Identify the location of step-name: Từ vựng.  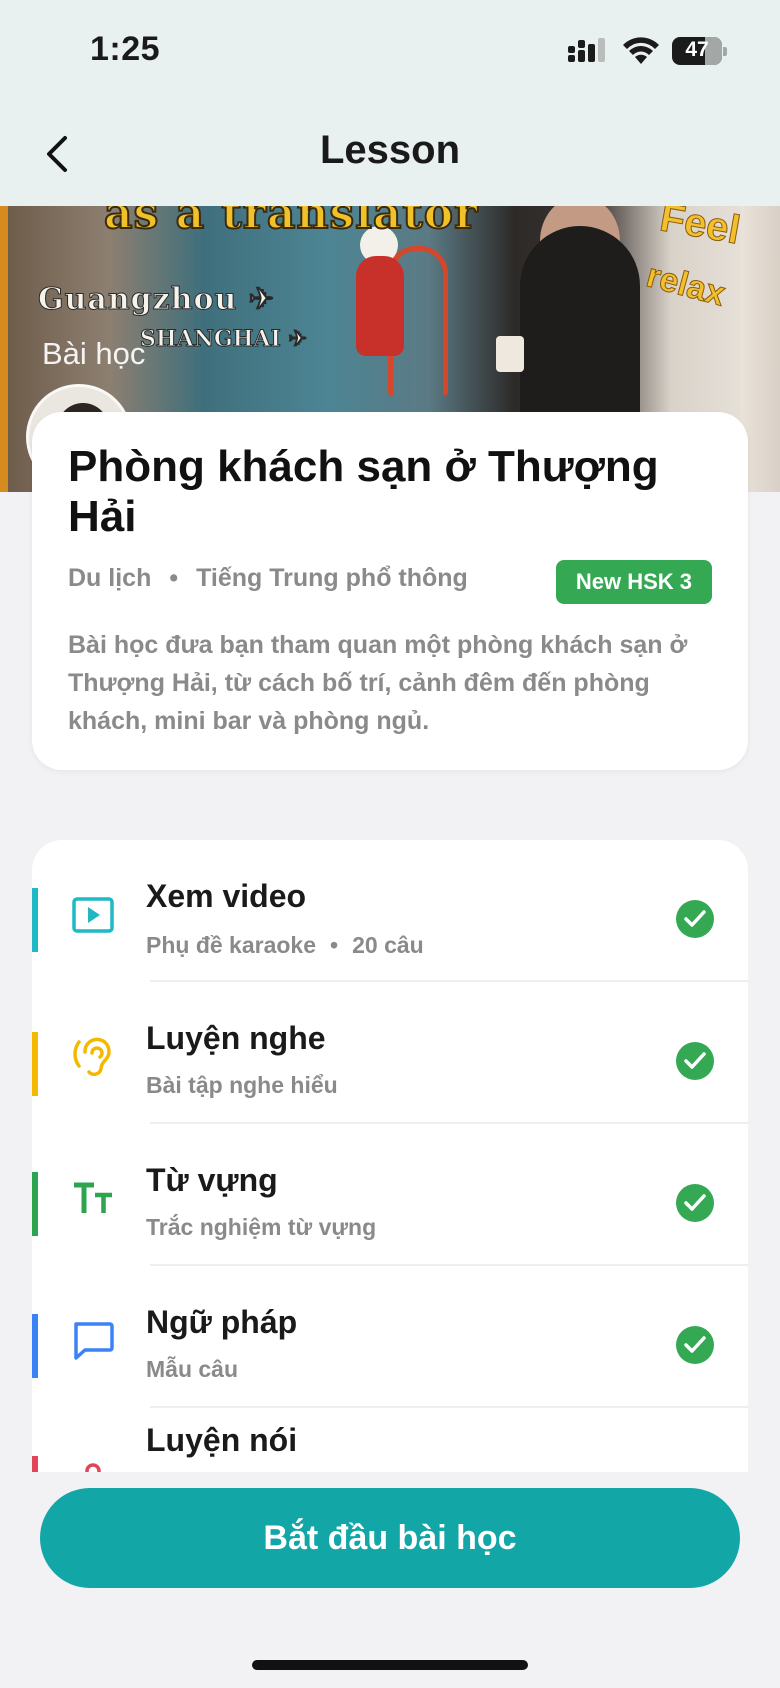
(212, 1180).